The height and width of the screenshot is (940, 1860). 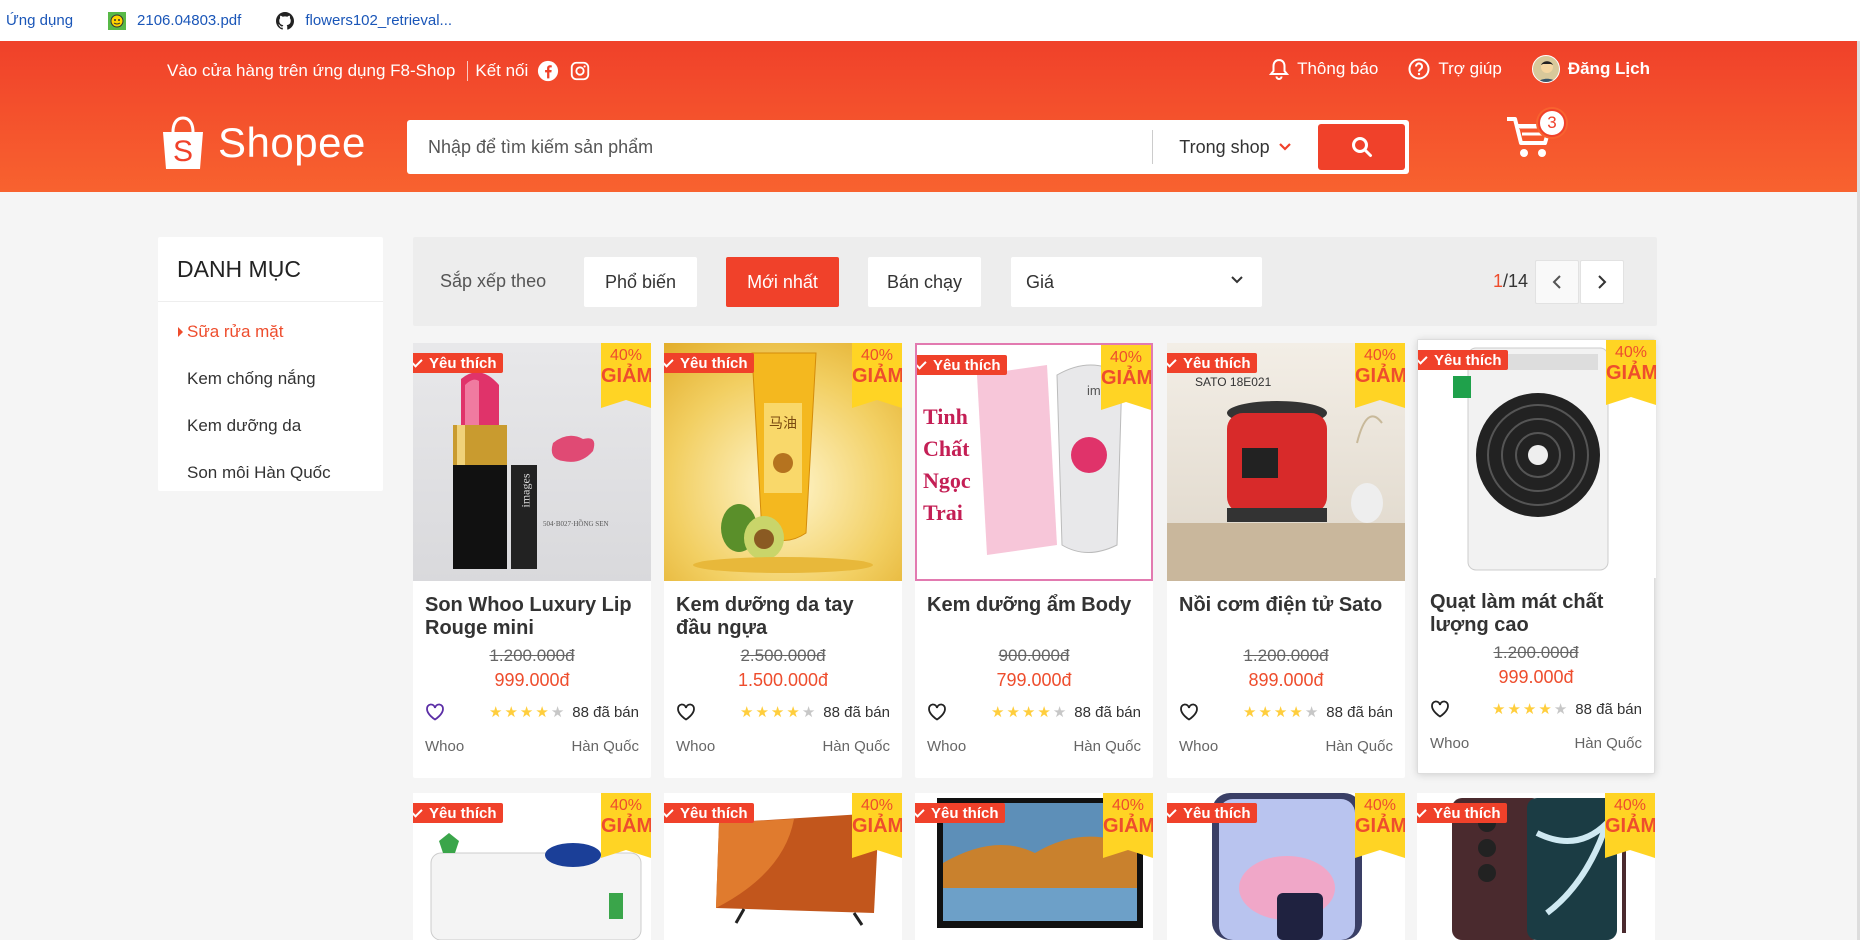 I want to click on sort-popular-button: Phổ biến, so click(x=640, y=282).